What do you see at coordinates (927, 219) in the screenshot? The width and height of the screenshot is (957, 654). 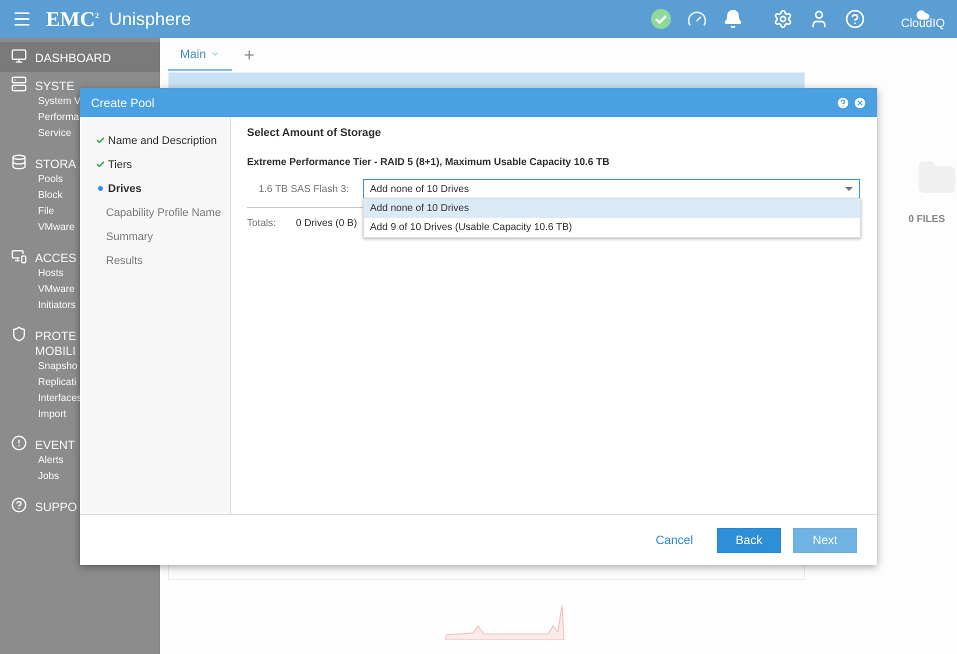 I see `files-count: 0 FILES` at bounding box center [927, 219].